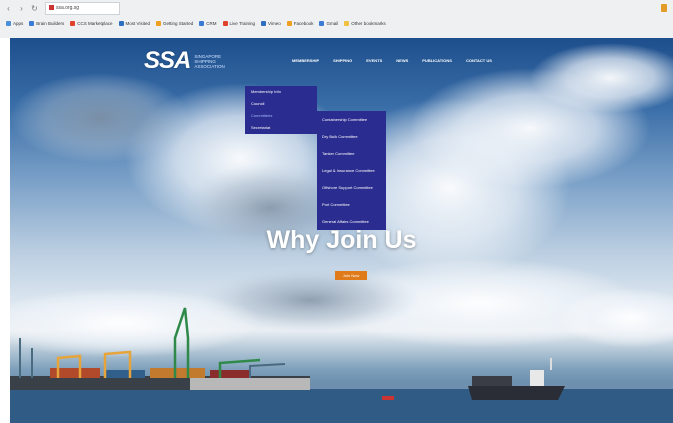 This screenshot has width=673, height=423. I want to click on bookmark-label: Most Visited, so click(137, 23).